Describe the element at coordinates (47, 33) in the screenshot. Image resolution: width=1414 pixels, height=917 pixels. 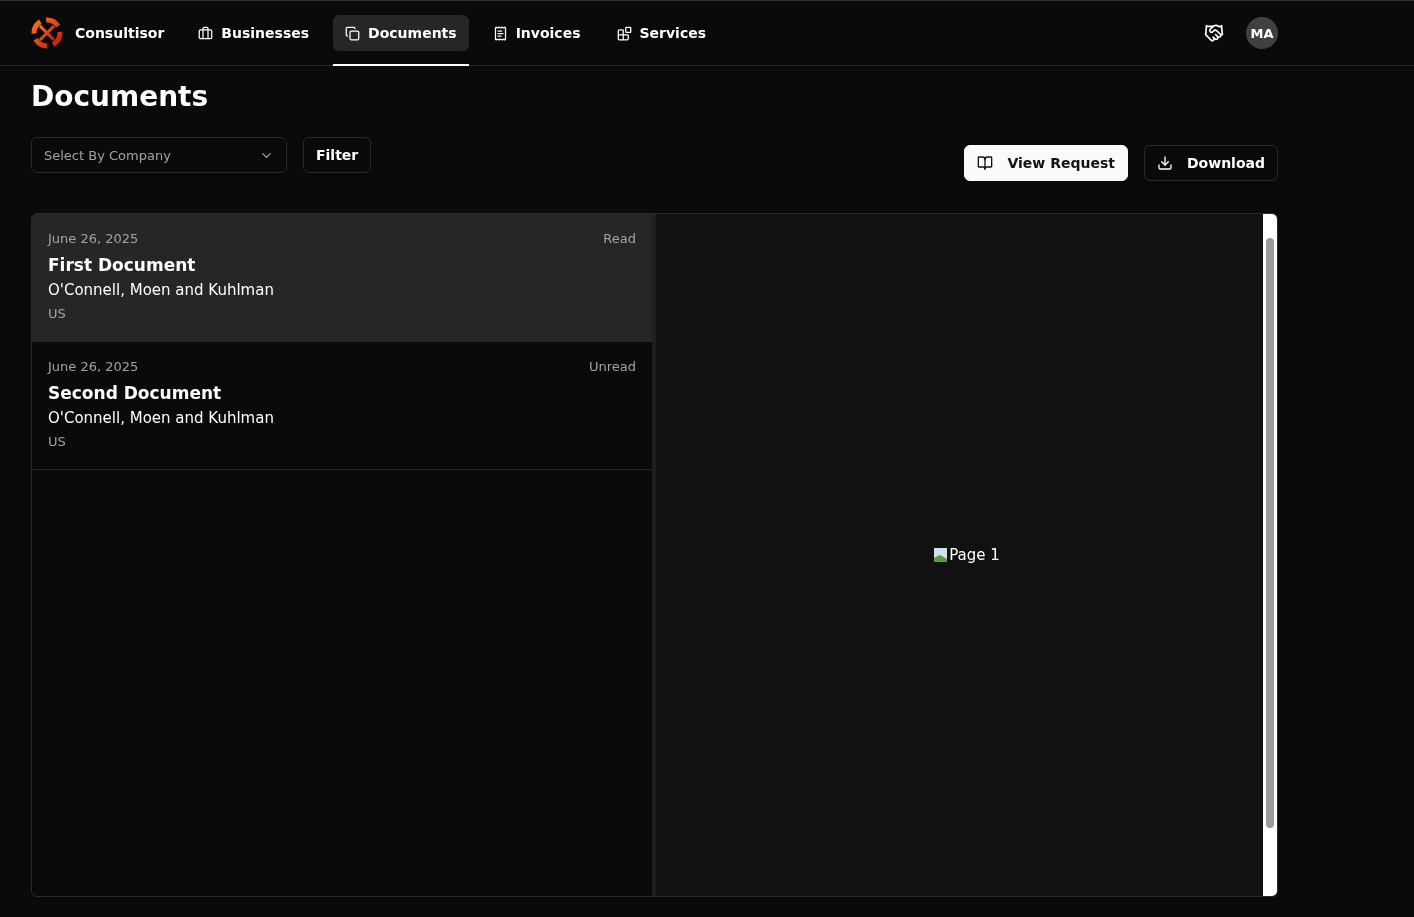
I see `logo-icon` at that location.